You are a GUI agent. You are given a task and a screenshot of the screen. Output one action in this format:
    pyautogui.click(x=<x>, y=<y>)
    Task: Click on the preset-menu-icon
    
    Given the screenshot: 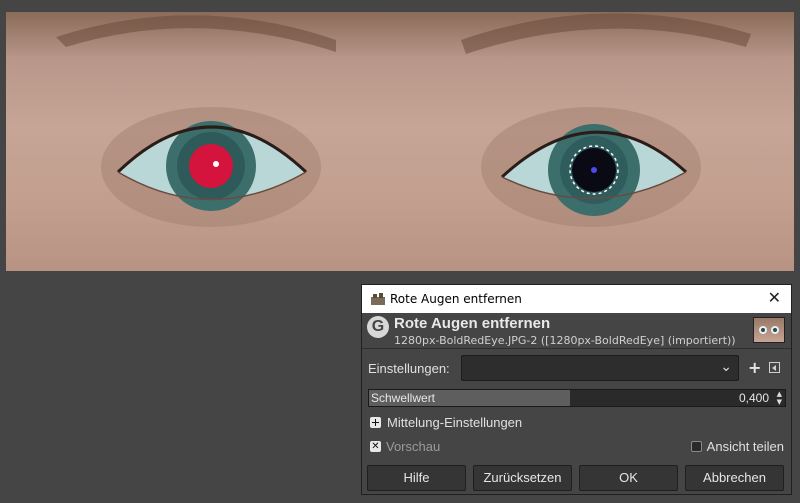 What is the action you would take?
    pyautogui.click(x=774, y=367)
    